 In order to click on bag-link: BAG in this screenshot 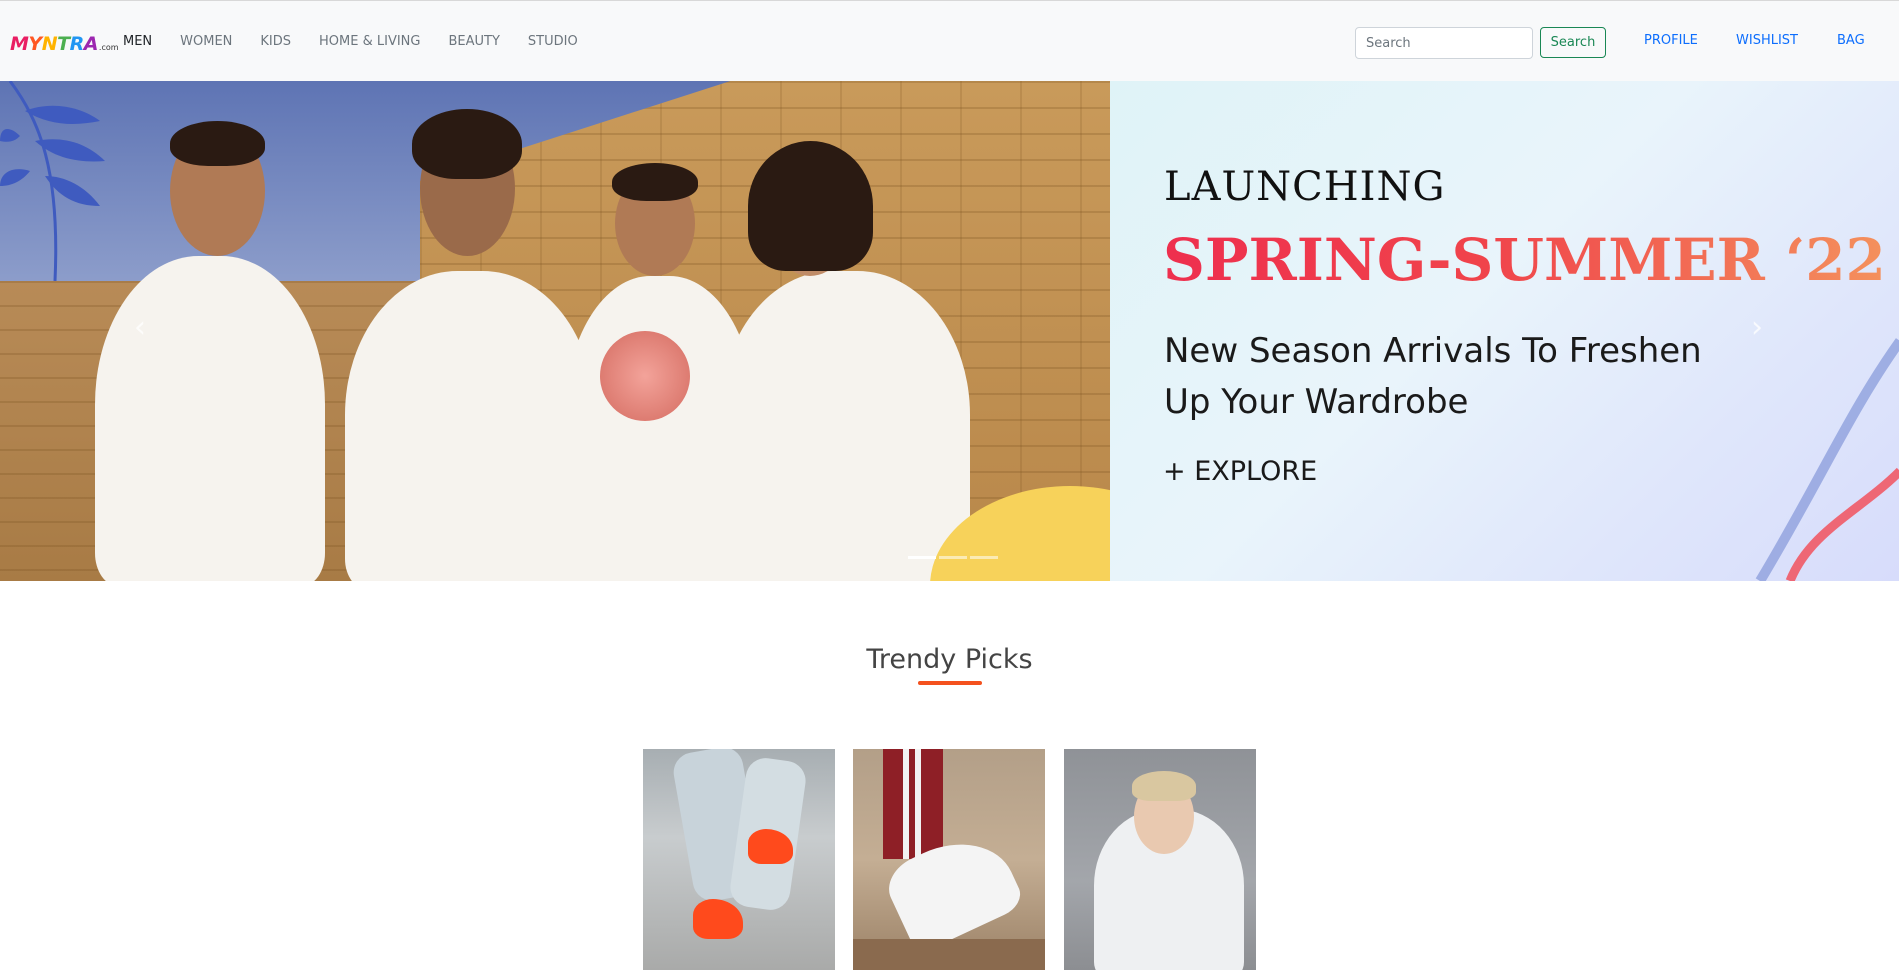, I will do `click(1851, 40)`.